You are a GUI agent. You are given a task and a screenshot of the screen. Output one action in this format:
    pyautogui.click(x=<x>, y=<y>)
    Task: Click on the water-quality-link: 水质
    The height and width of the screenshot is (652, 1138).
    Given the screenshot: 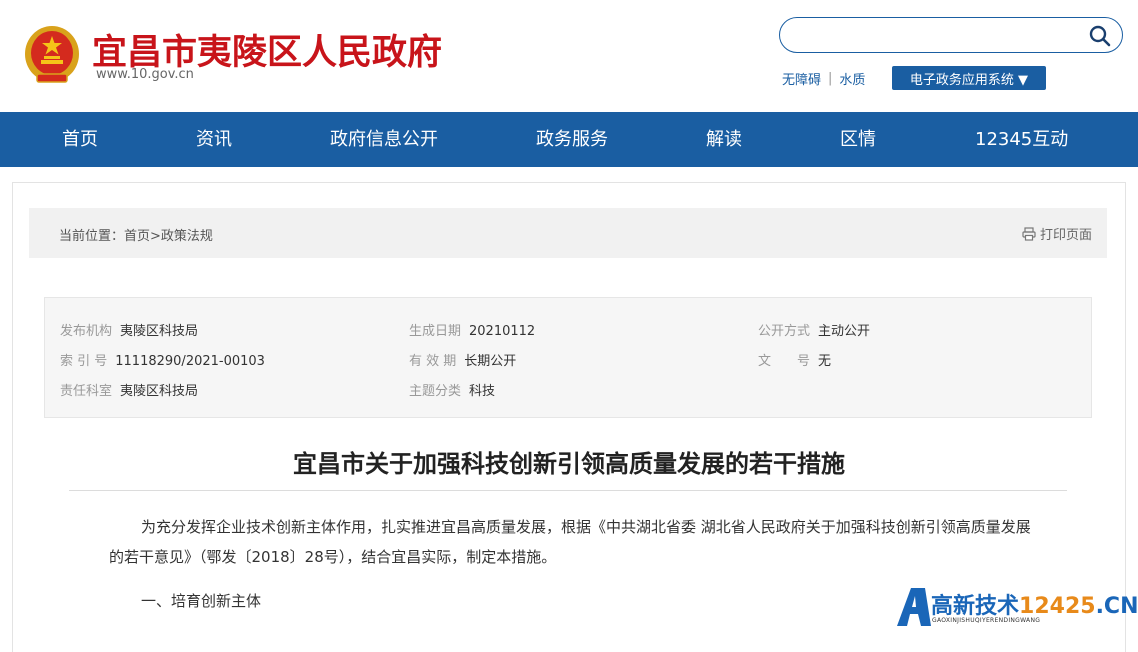 What is the action you would take?
    pyautogui.click(x=852, y=78)
    